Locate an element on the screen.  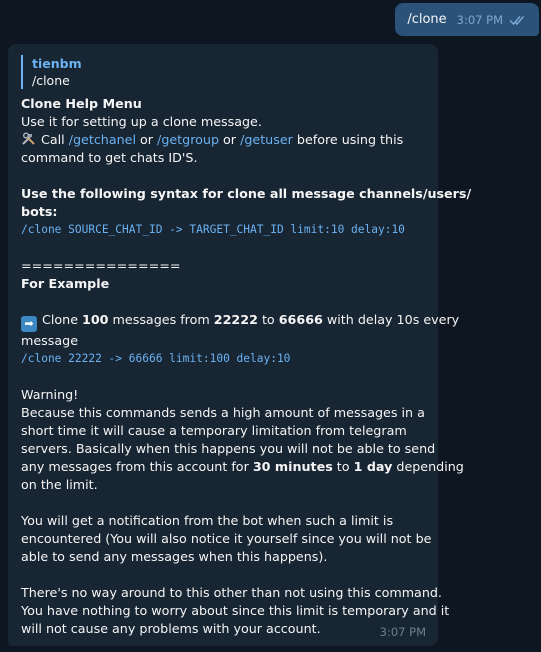
hammer-wrench-icon is located at coordinates (29, 139).